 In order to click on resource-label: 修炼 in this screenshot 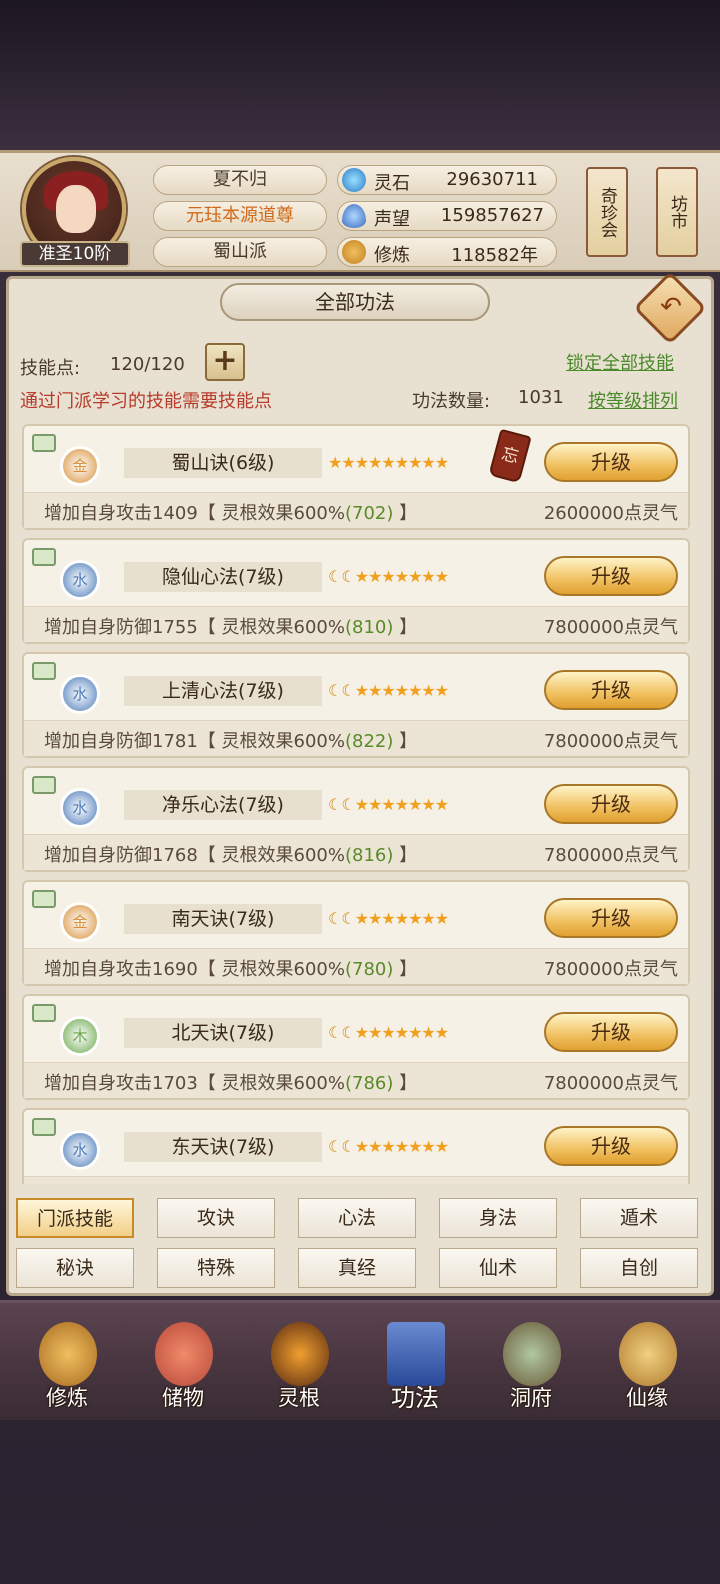, I will do `click(392, 255)`.